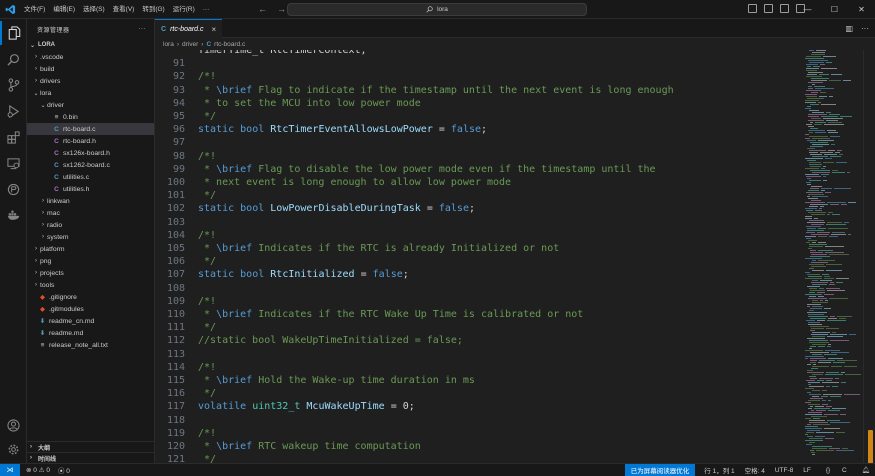 Image resolution: width=875 pixels, height=476 pixels. I want to click on folder-item: ⌄ driver, so click(90, 105).